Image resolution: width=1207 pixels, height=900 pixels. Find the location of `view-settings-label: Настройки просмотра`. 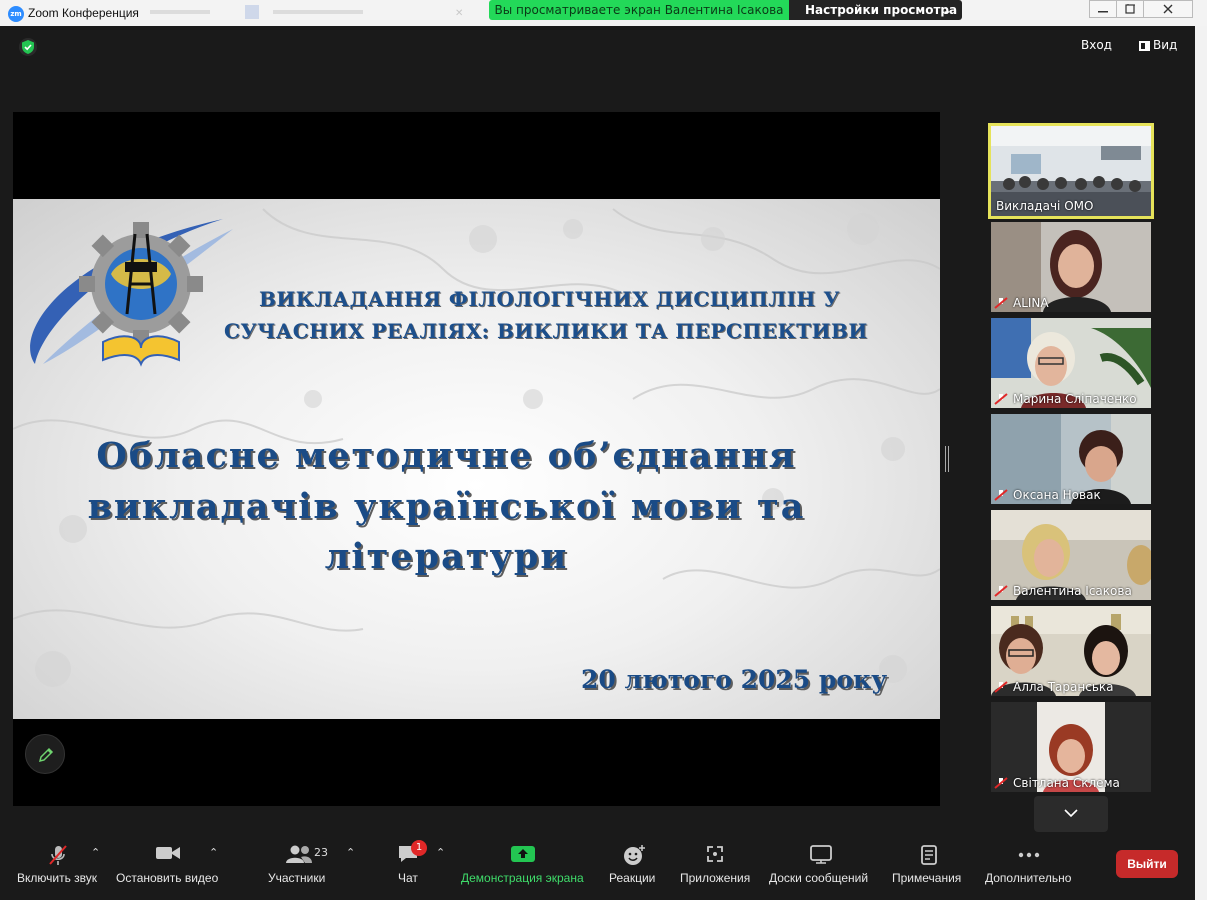

view-settings-label: Настройки просмотра is located at coordinates (881, 10).